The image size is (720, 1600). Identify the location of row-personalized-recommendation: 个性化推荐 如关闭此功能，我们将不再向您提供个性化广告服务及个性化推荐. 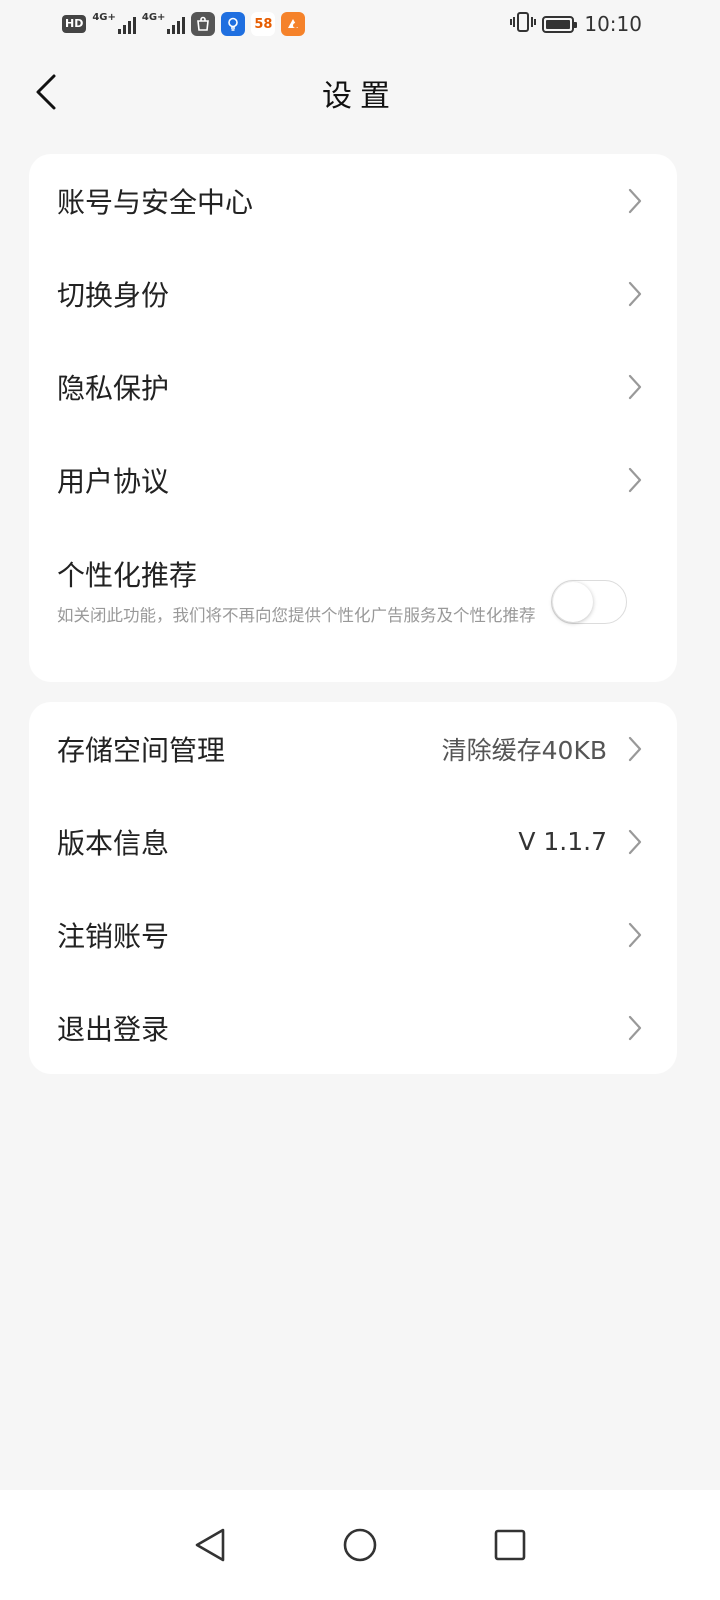
(353, 596).